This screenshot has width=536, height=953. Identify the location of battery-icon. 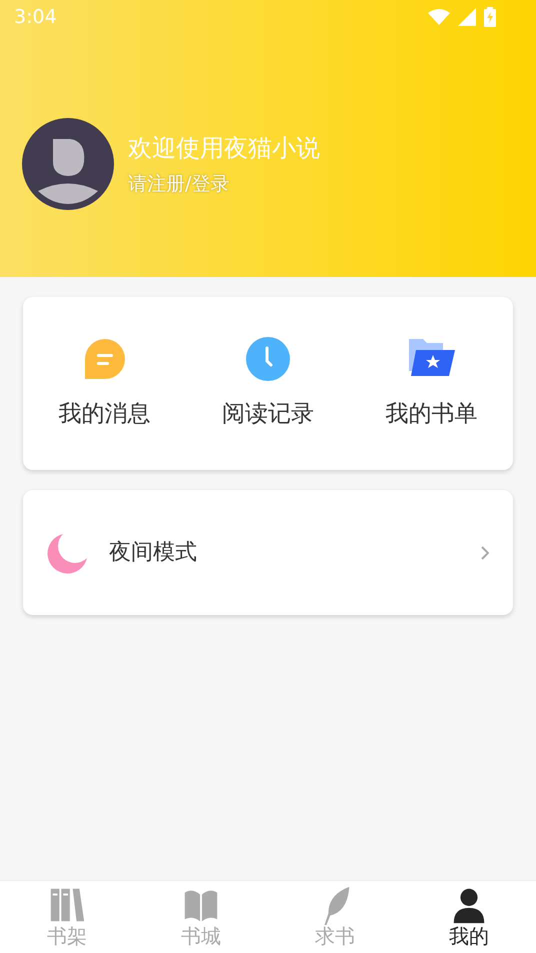
(490, 17).